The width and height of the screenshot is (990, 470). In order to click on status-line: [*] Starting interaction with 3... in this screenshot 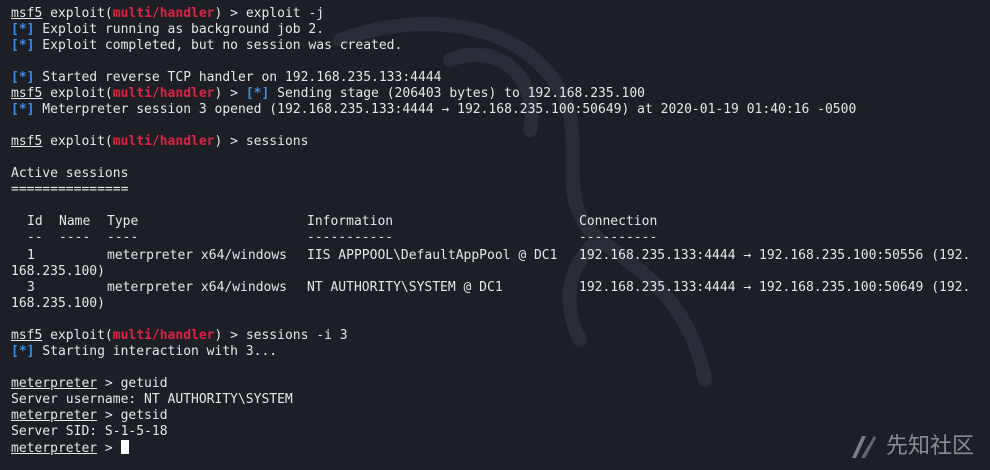, I will do `click(144, 351)`.